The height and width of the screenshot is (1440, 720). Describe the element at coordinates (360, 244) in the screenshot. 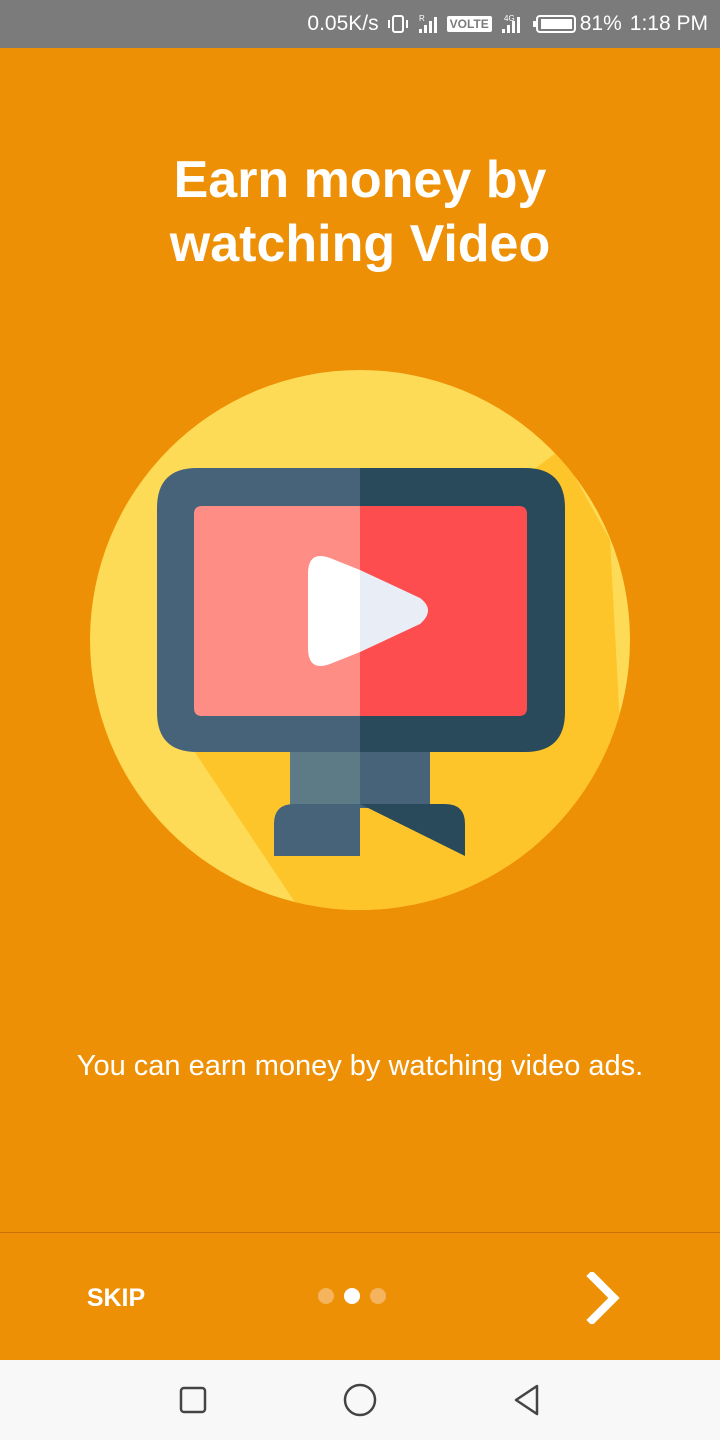

I see `title-line-2: watching Video` at that location.